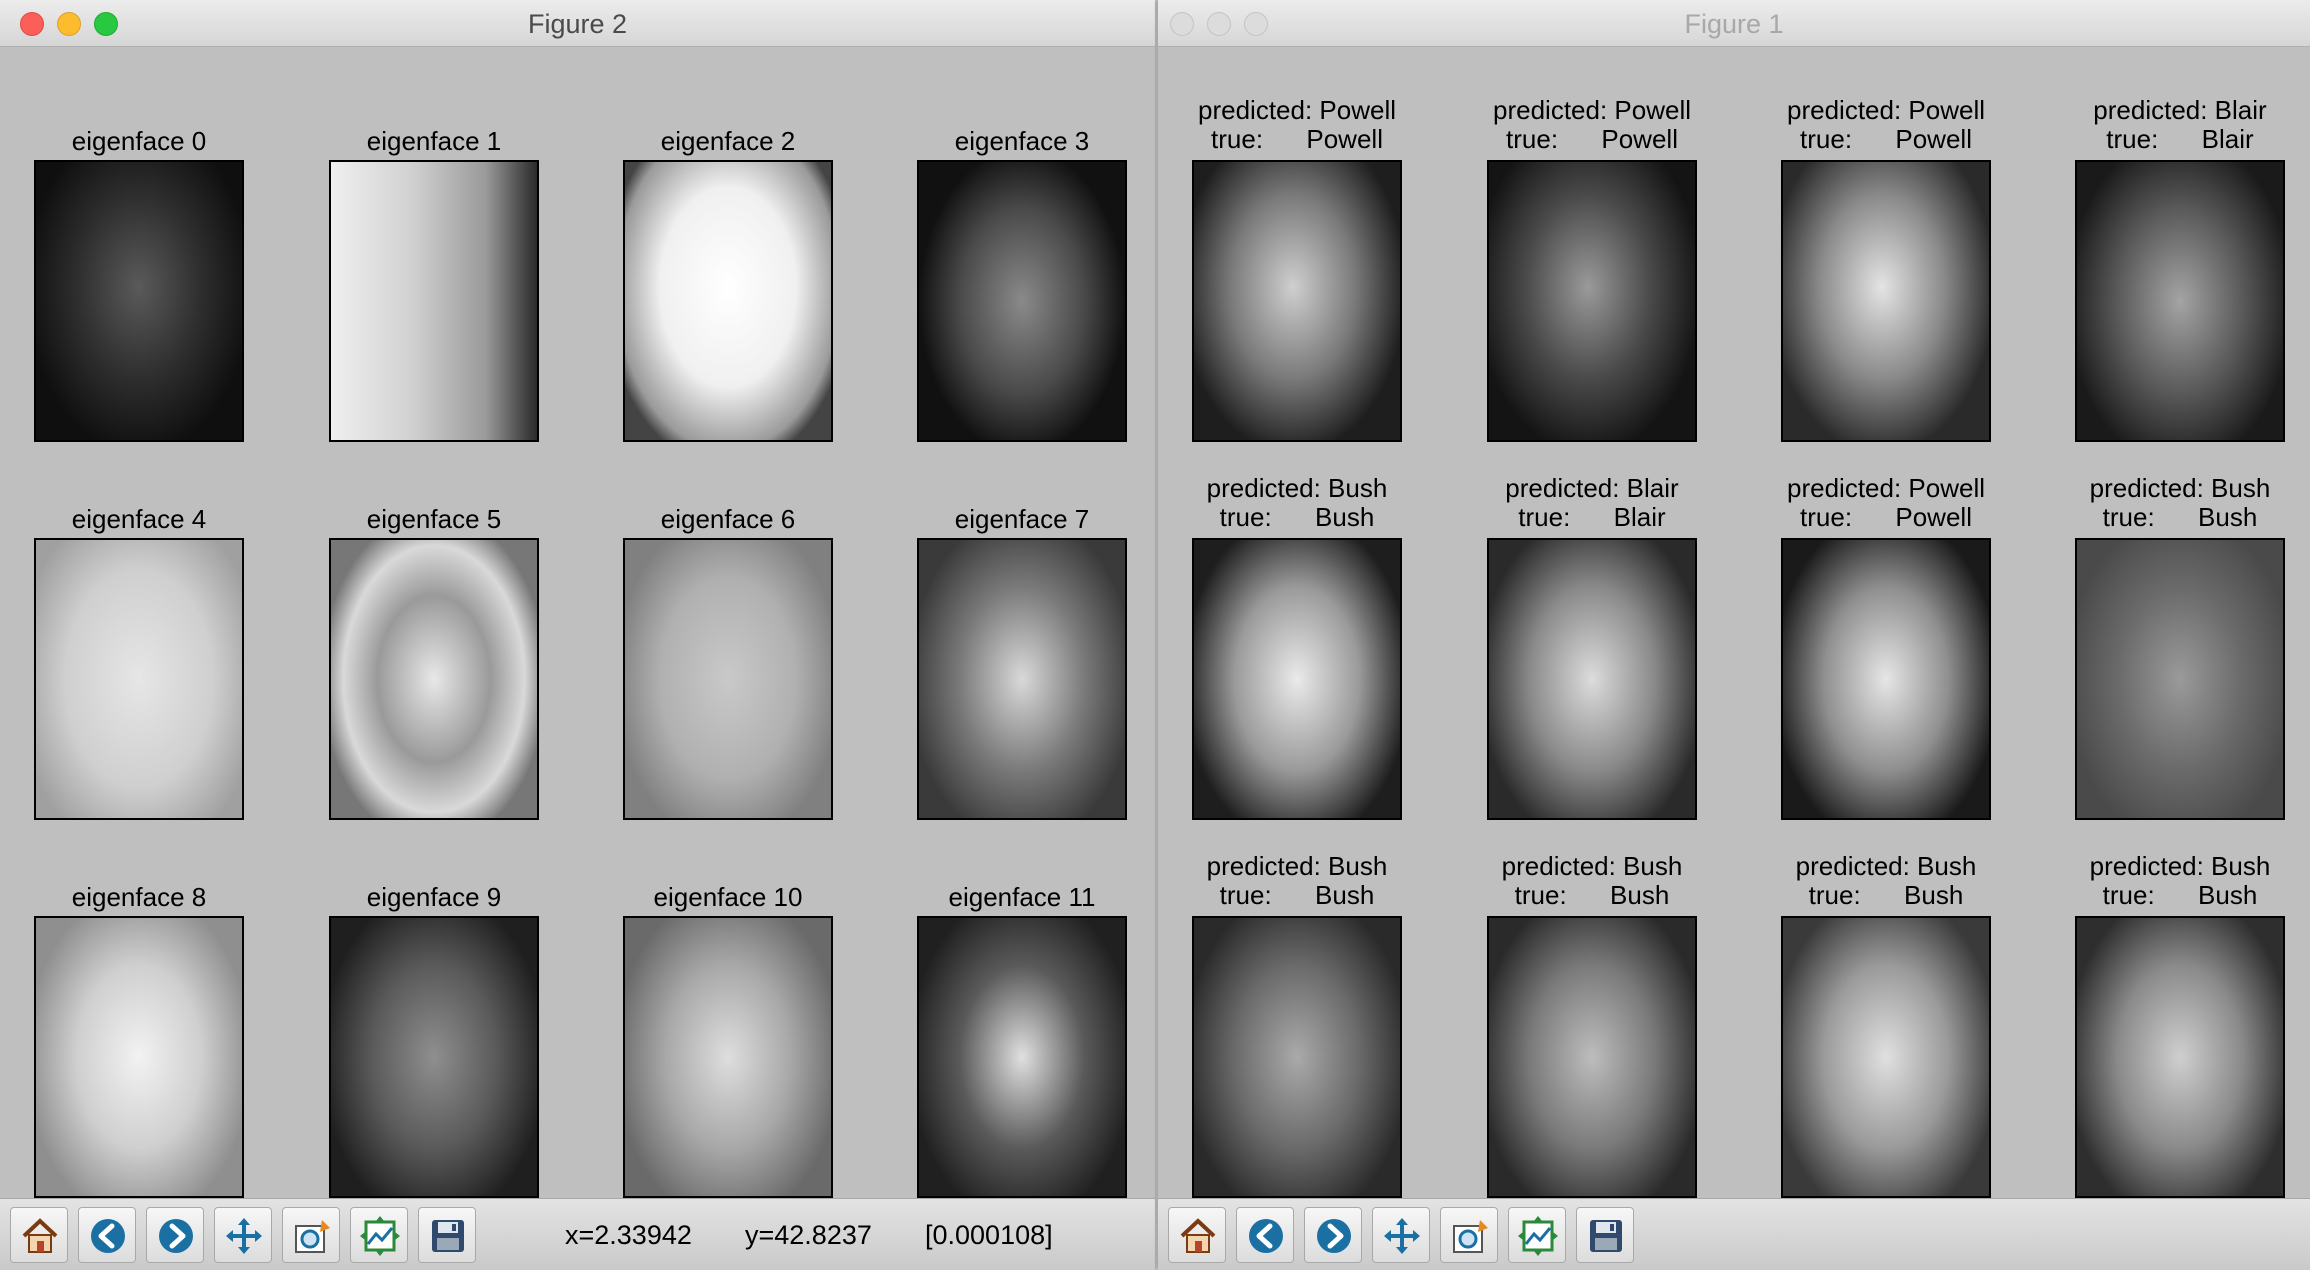 This screenshot has width=2310, height=1270. Describe the element at coordinates (1022, 519) in the screenshot. I see `eigenface-title: eigenface 7` at that location.